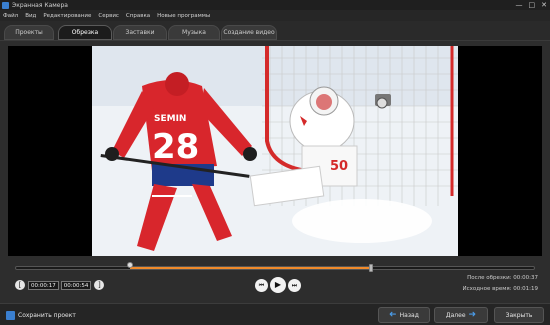 This screenshot has width=550, height=325. Describe the element at coordinates (140, 32) in the screenshot. I see `tab-intros: Заставки` at that location.